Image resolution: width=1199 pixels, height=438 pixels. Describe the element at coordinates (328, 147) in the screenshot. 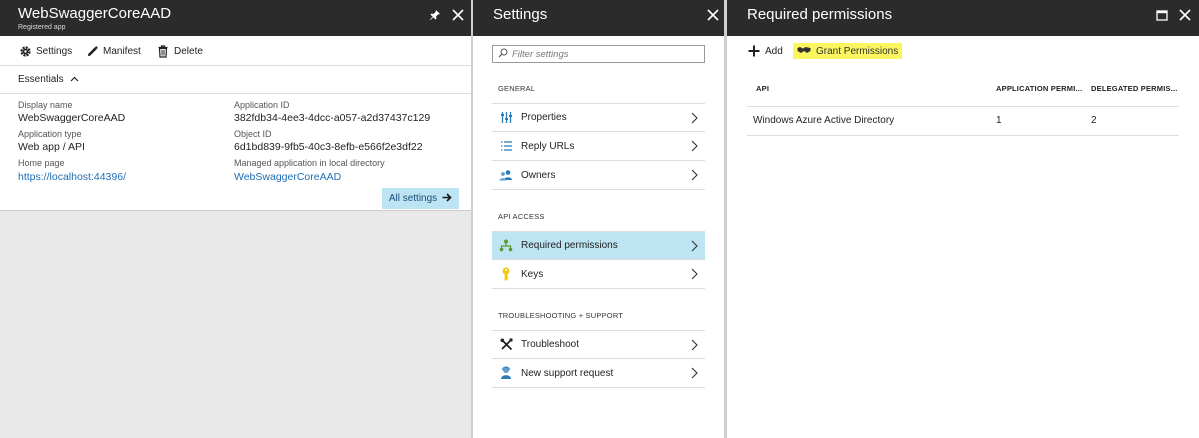

I see `object-id-value: 6d1bd839-9fb5-40c3-8efb-e566f2e3df22` at that location.